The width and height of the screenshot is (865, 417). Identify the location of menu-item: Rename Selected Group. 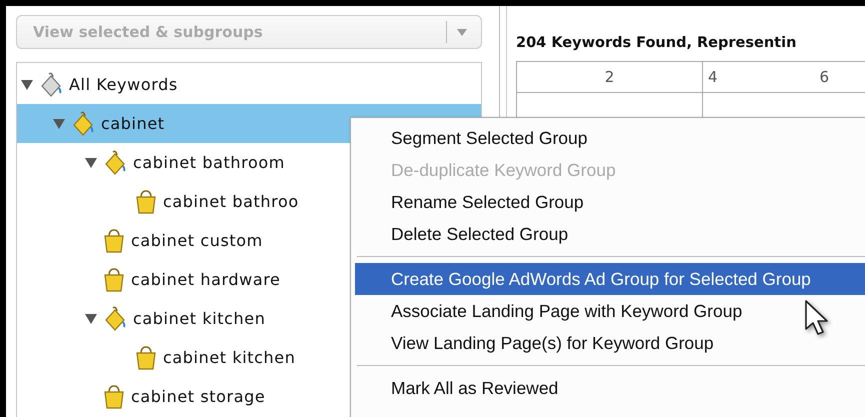
(610, 202).